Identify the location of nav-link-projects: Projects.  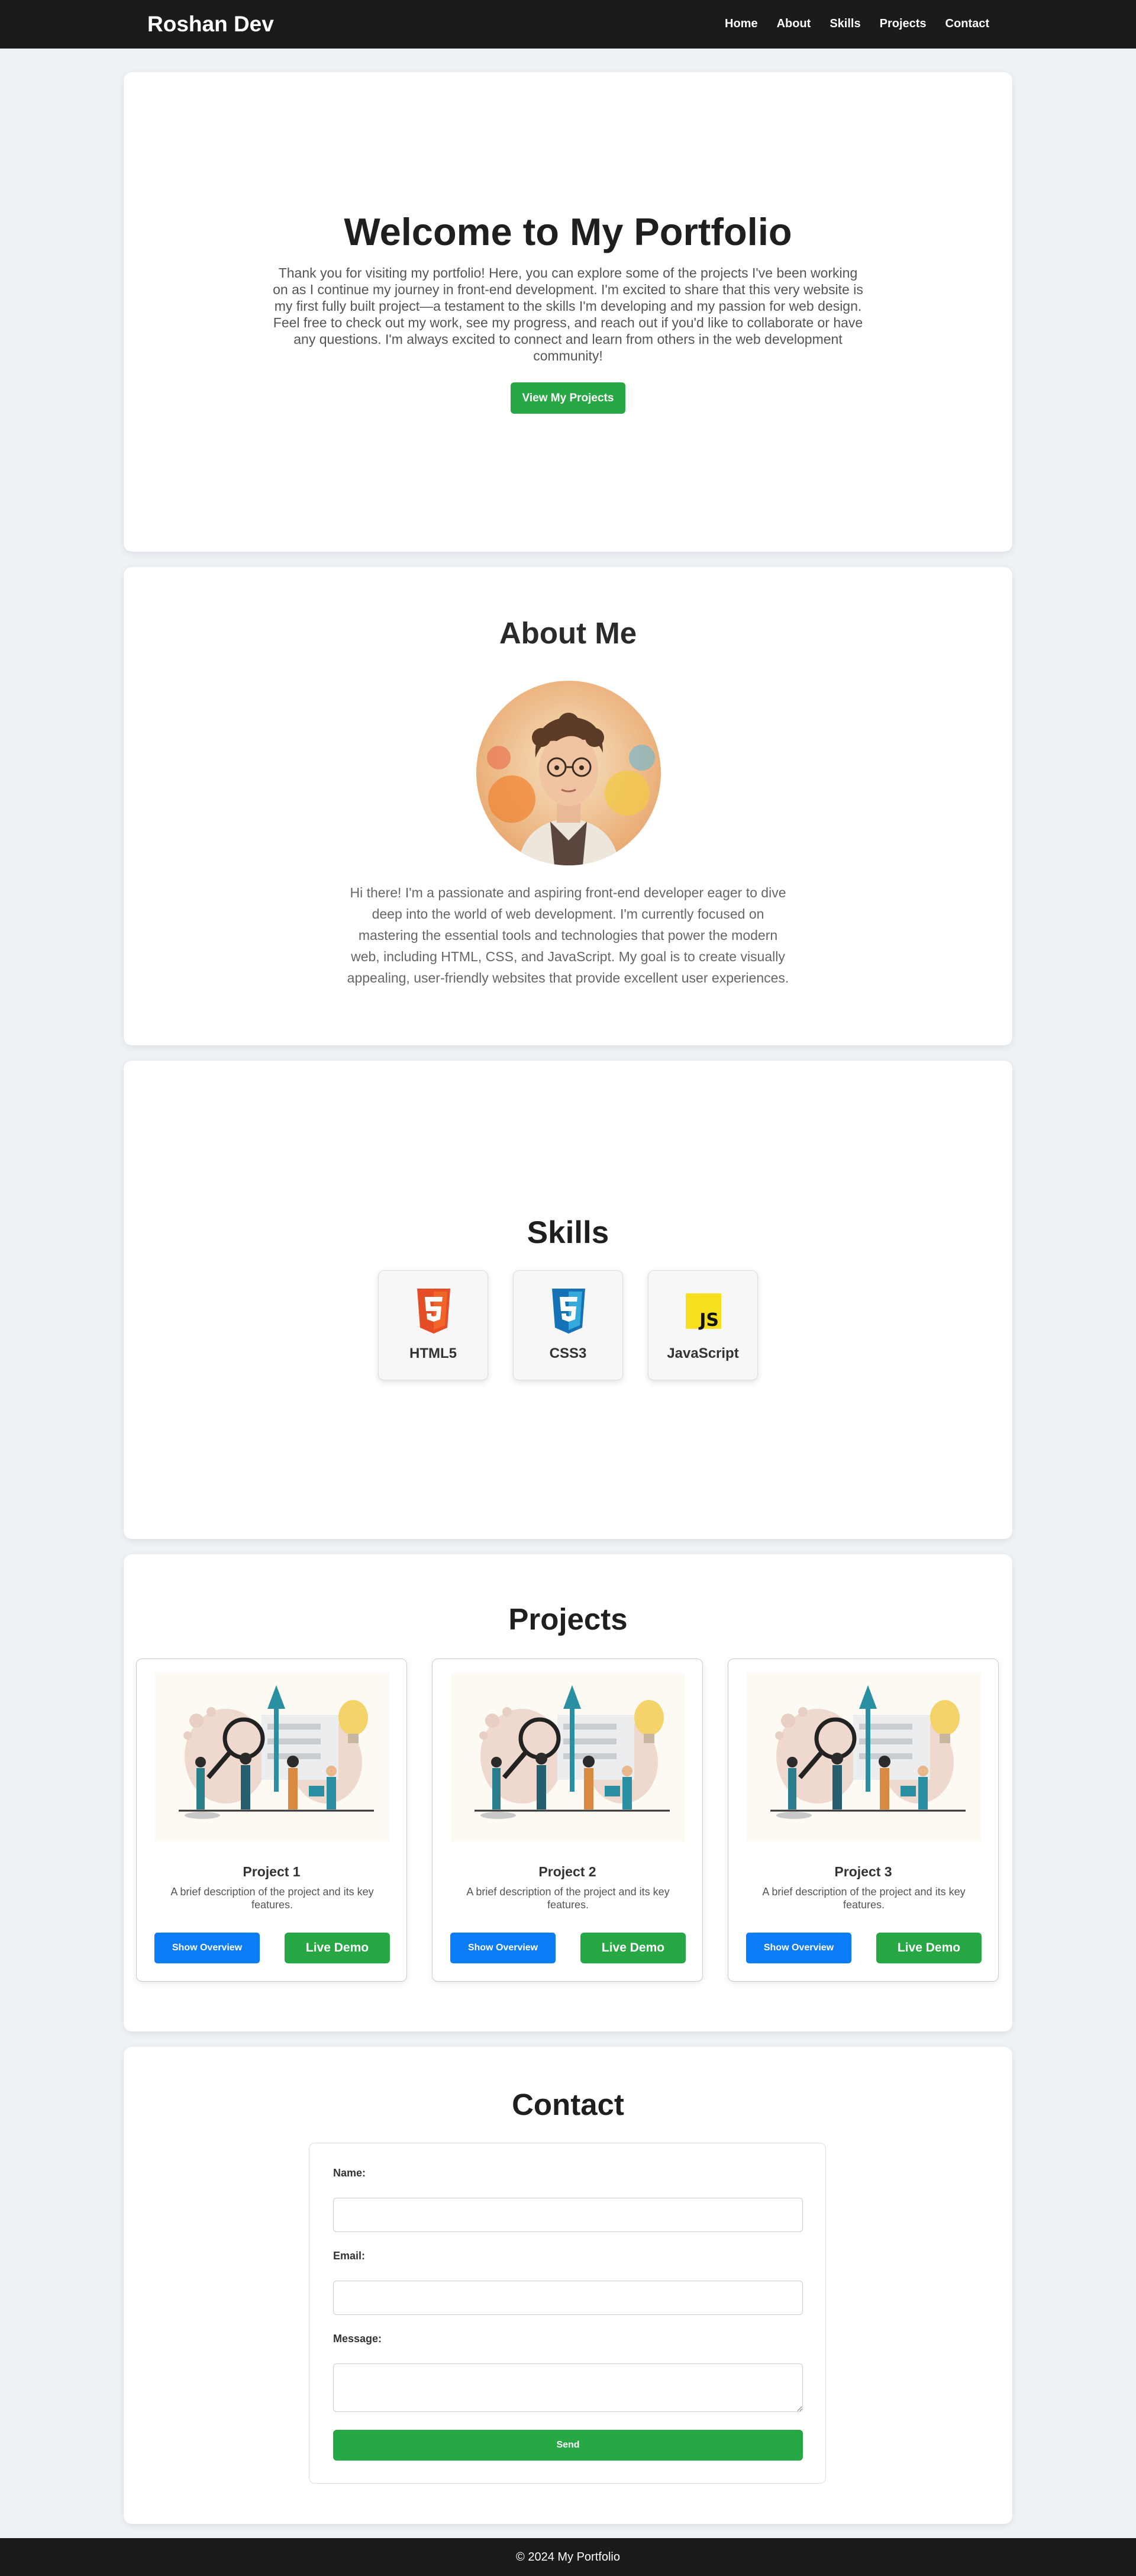
(903, 24).